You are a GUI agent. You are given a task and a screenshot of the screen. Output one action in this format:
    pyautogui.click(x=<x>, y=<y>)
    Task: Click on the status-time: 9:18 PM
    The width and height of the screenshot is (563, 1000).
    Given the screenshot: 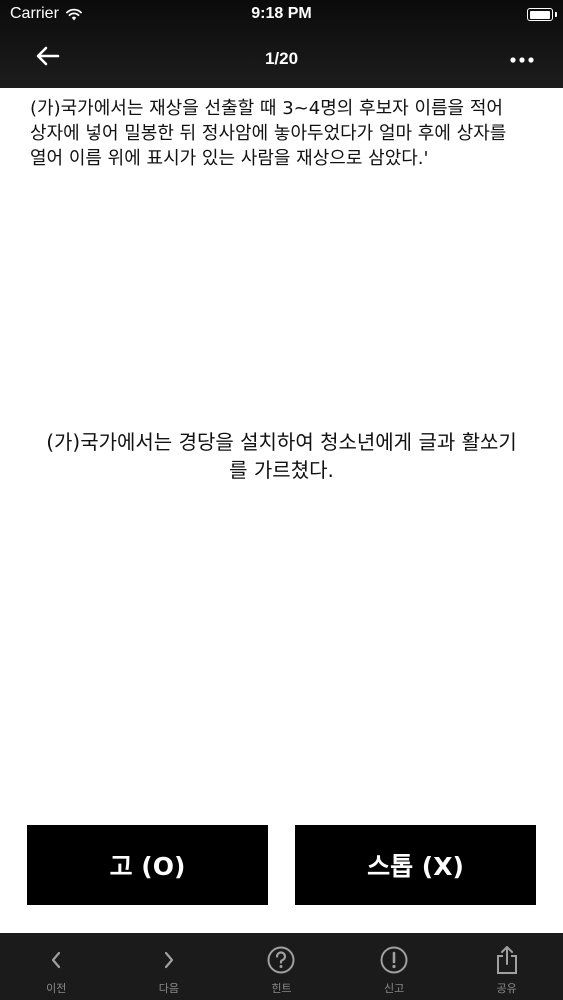 What is the action you would take?
    pyautogui.click(x=281, y=13)
    